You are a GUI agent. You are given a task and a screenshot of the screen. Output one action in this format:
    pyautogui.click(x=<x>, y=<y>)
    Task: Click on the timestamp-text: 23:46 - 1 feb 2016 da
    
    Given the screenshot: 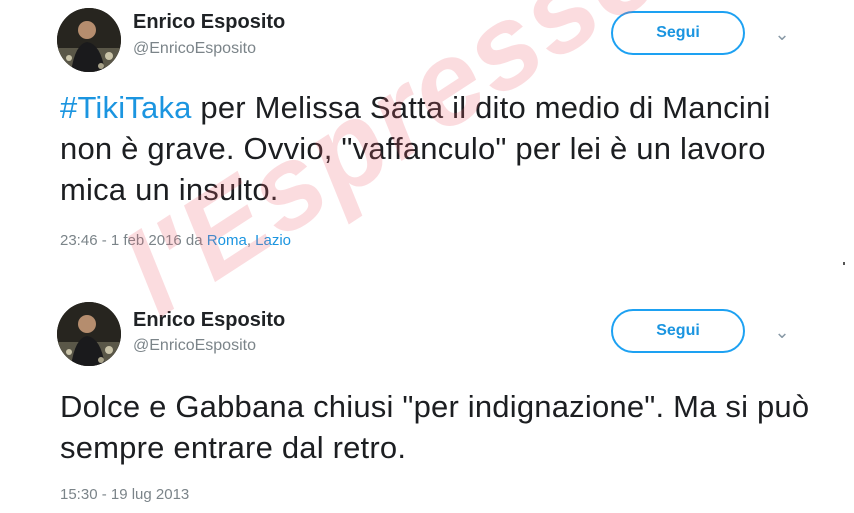 What is the action you would take?
    pyautogui.click(x=133, y=240)
    